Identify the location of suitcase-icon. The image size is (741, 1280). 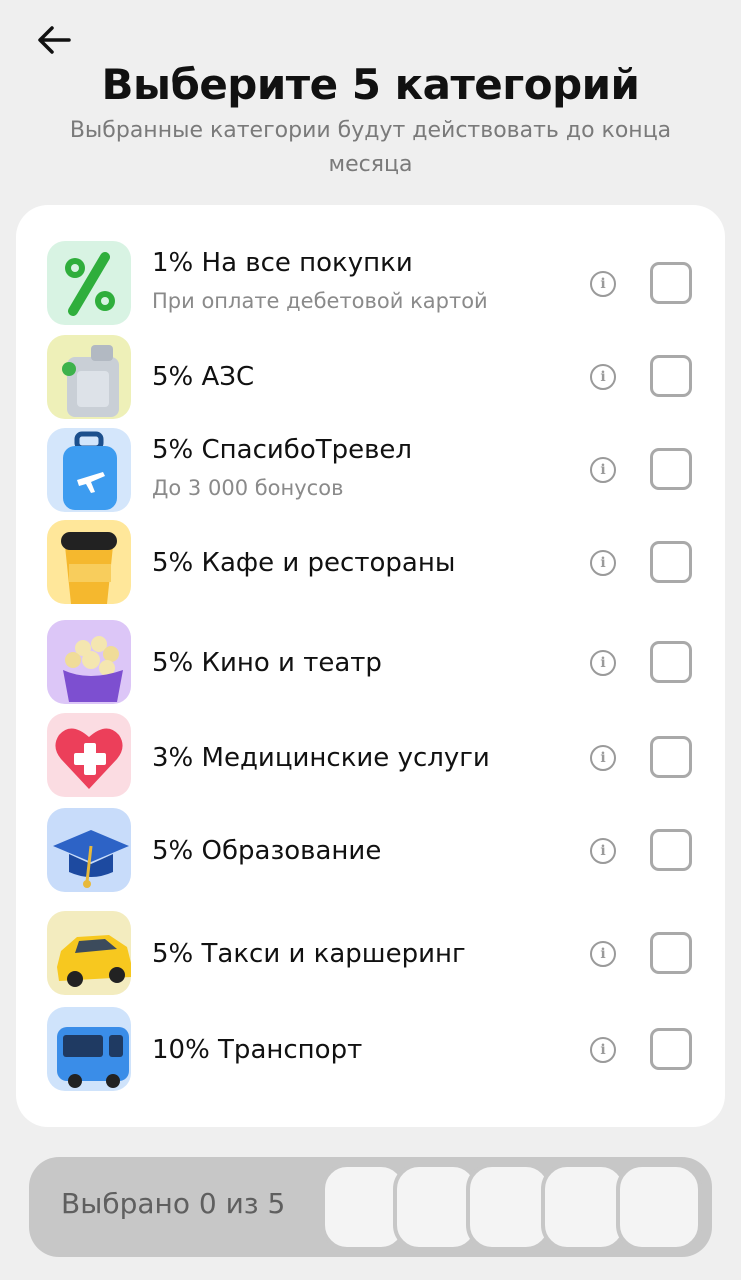
(89, 470).